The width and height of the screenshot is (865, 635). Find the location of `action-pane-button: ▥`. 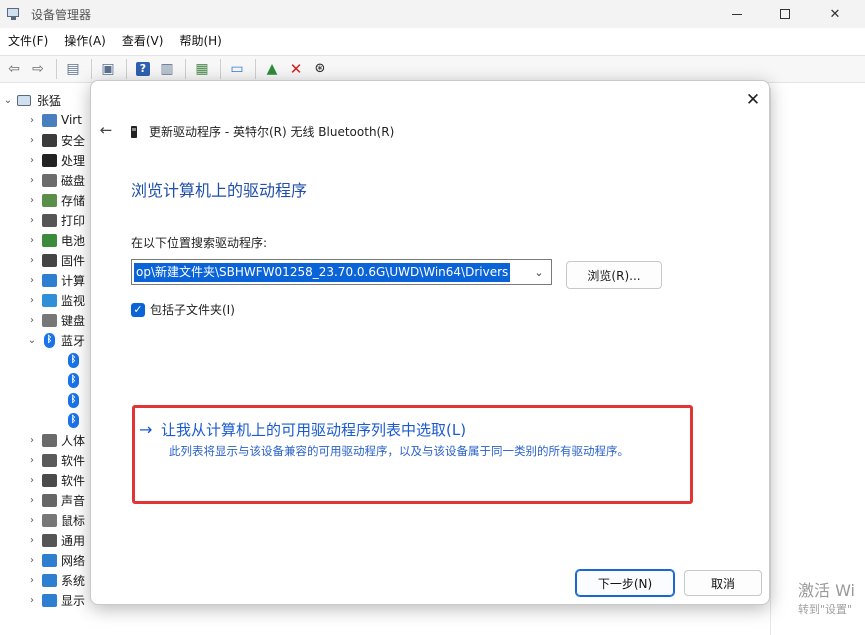

action-pane-button: ▥ is located at coordinates (167, 69).